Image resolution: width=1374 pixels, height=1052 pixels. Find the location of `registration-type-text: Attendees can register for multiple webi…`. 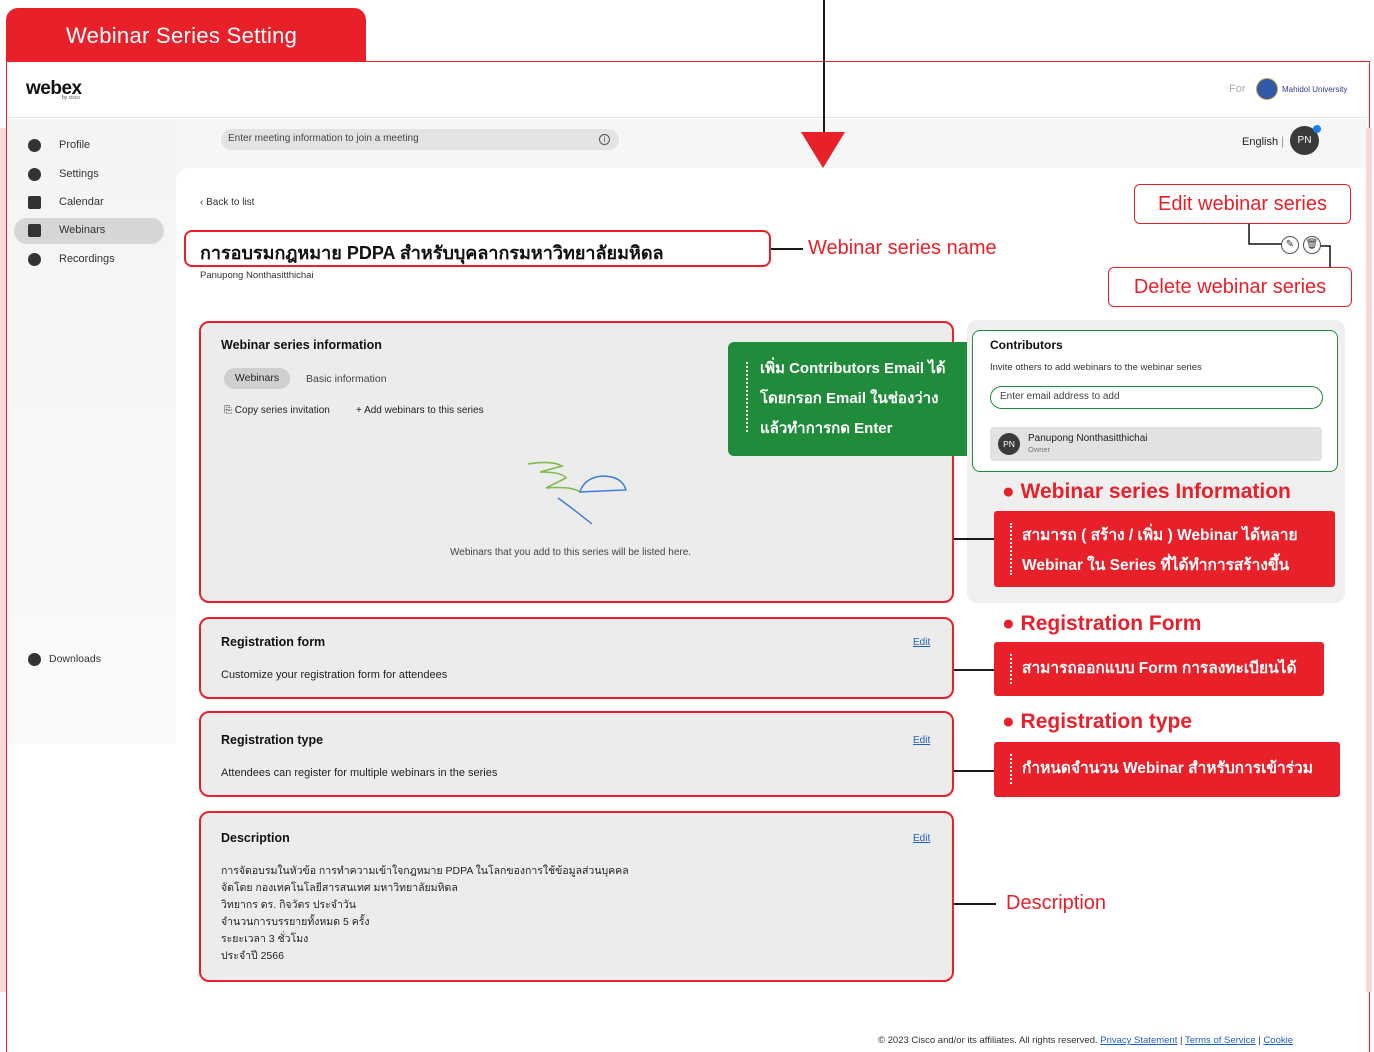

registration-type-text: Attendees can register for multiple webi… is located at coordinates (359, 773).